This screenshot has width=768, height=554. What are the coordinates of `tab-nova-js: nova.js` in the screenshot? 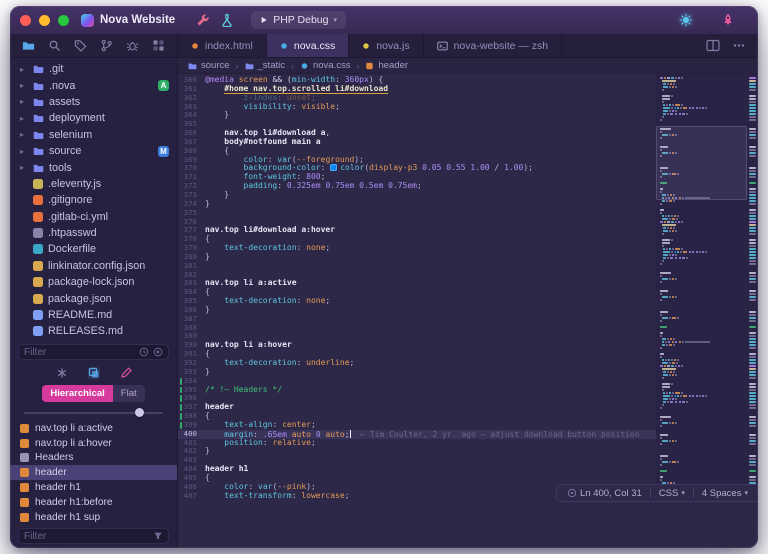 It's located at (386, 45).